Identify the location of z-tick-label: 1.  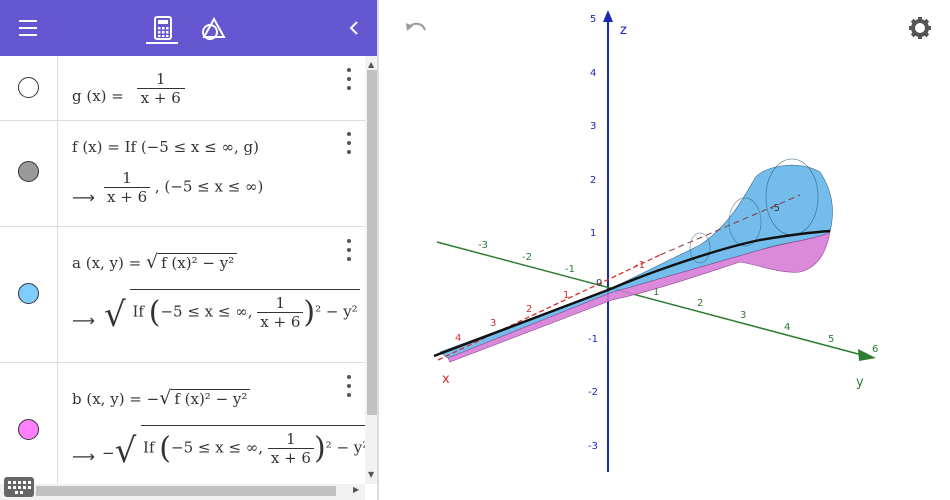
(593, 233).